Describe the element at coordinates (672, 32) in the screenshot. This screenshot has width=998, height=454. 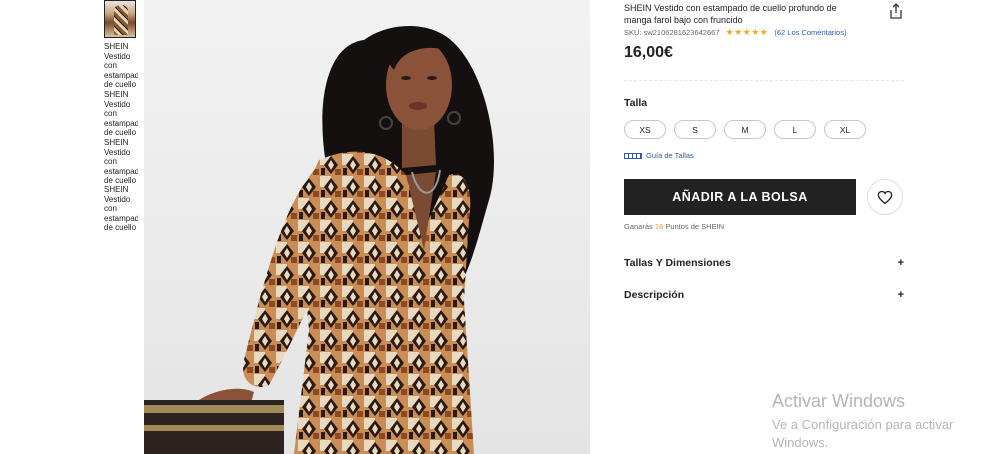
I see `sku-text: SKU: sw2106281623642667` at that location.